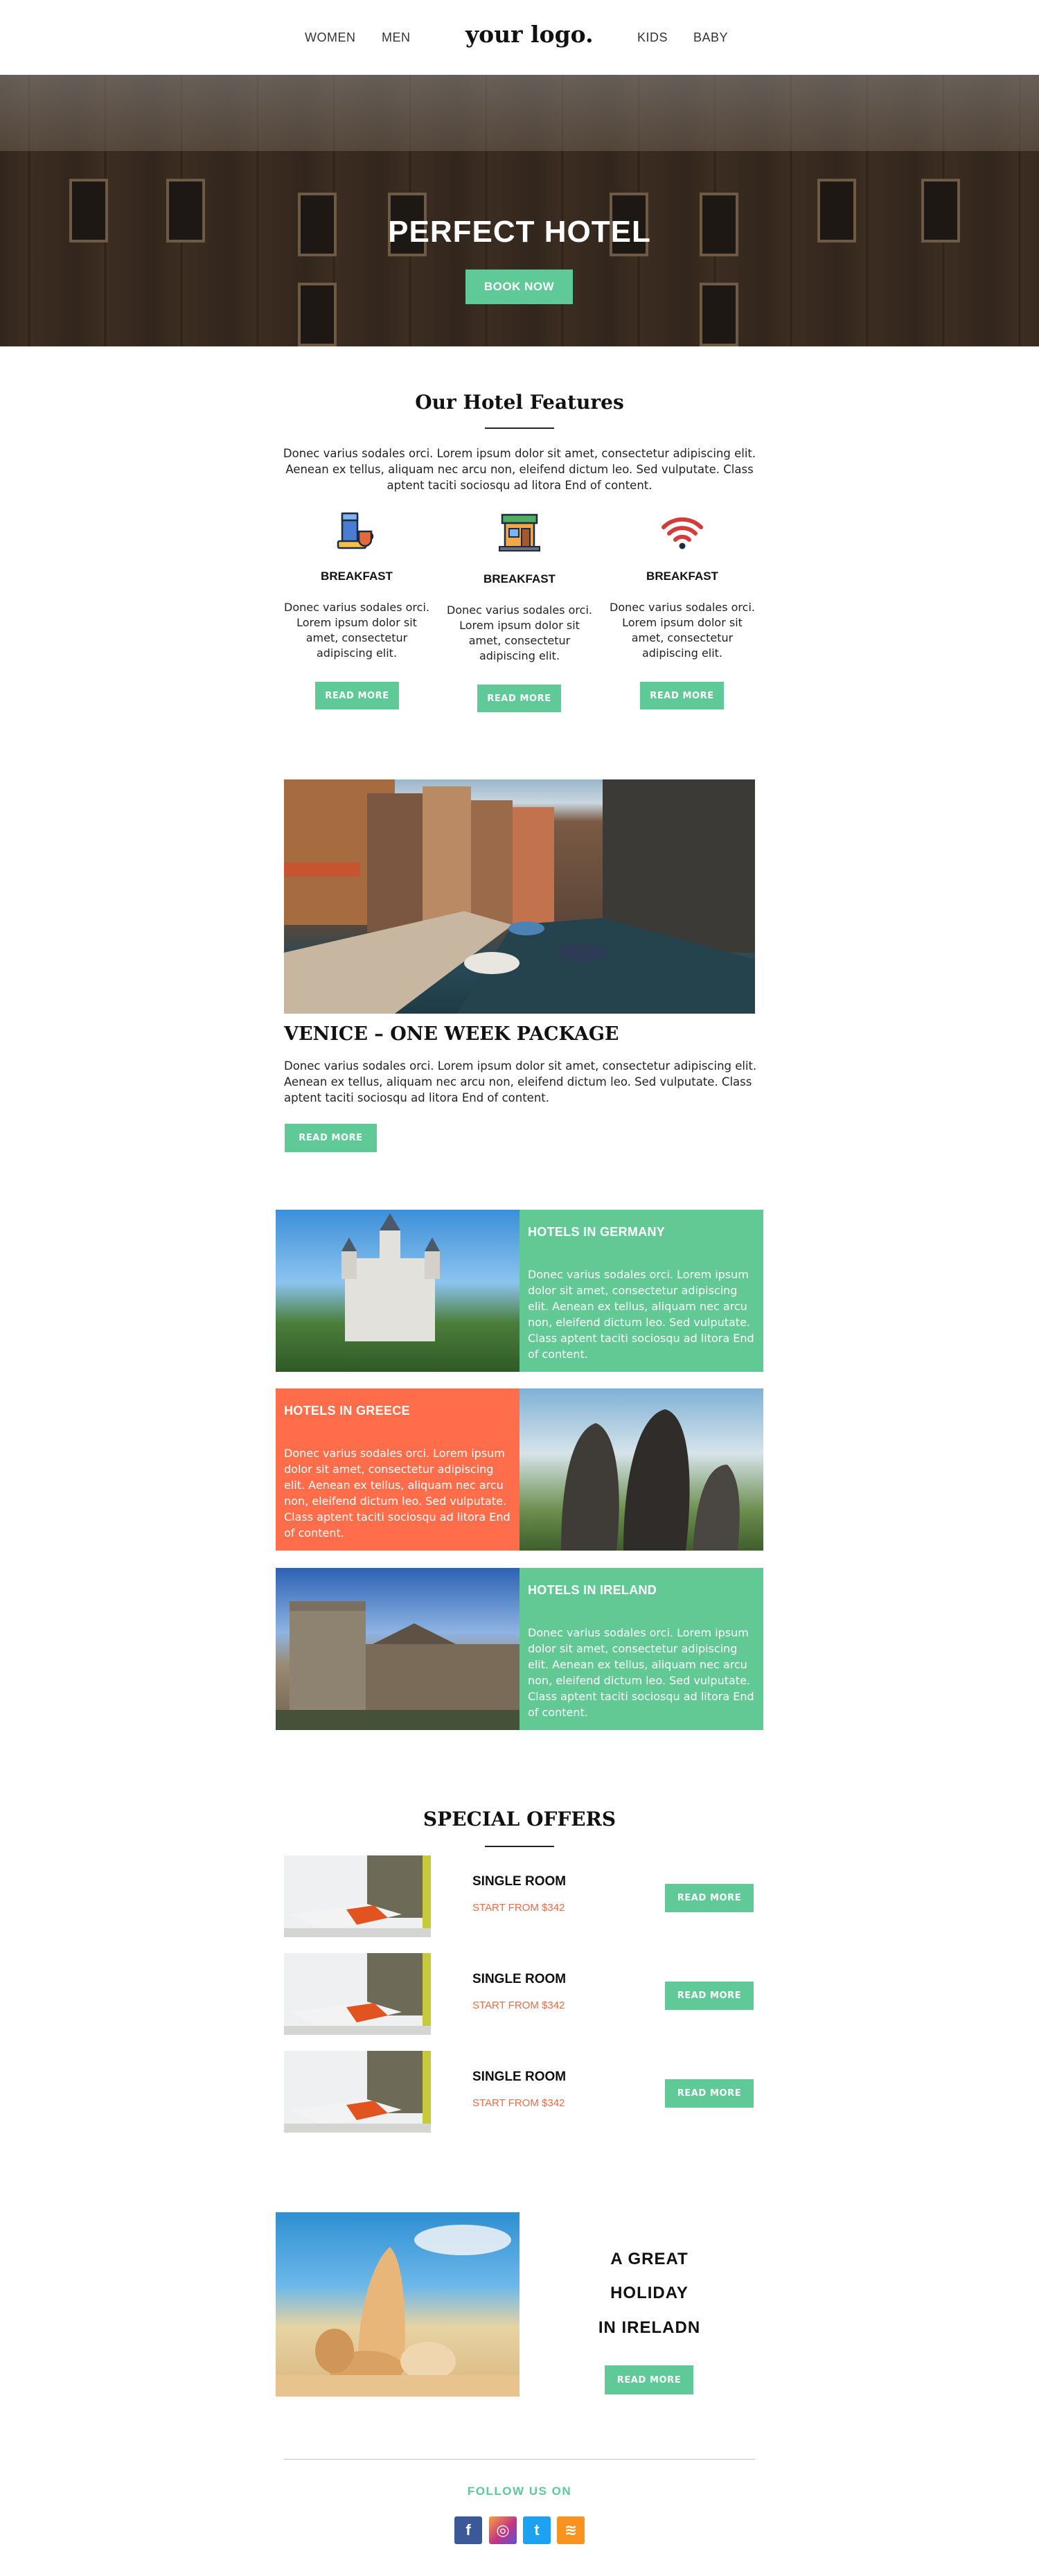  I want to click on venice-title: VENICE – ONE WEEK PACKAGE, so click(451, 1034).